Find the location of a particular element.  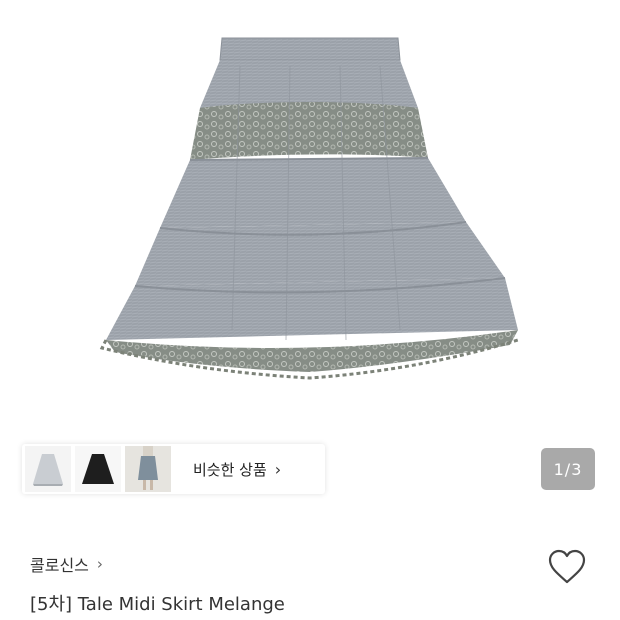

similar-products-label: 비슷한 상품 is located at coordinates (230, 469).